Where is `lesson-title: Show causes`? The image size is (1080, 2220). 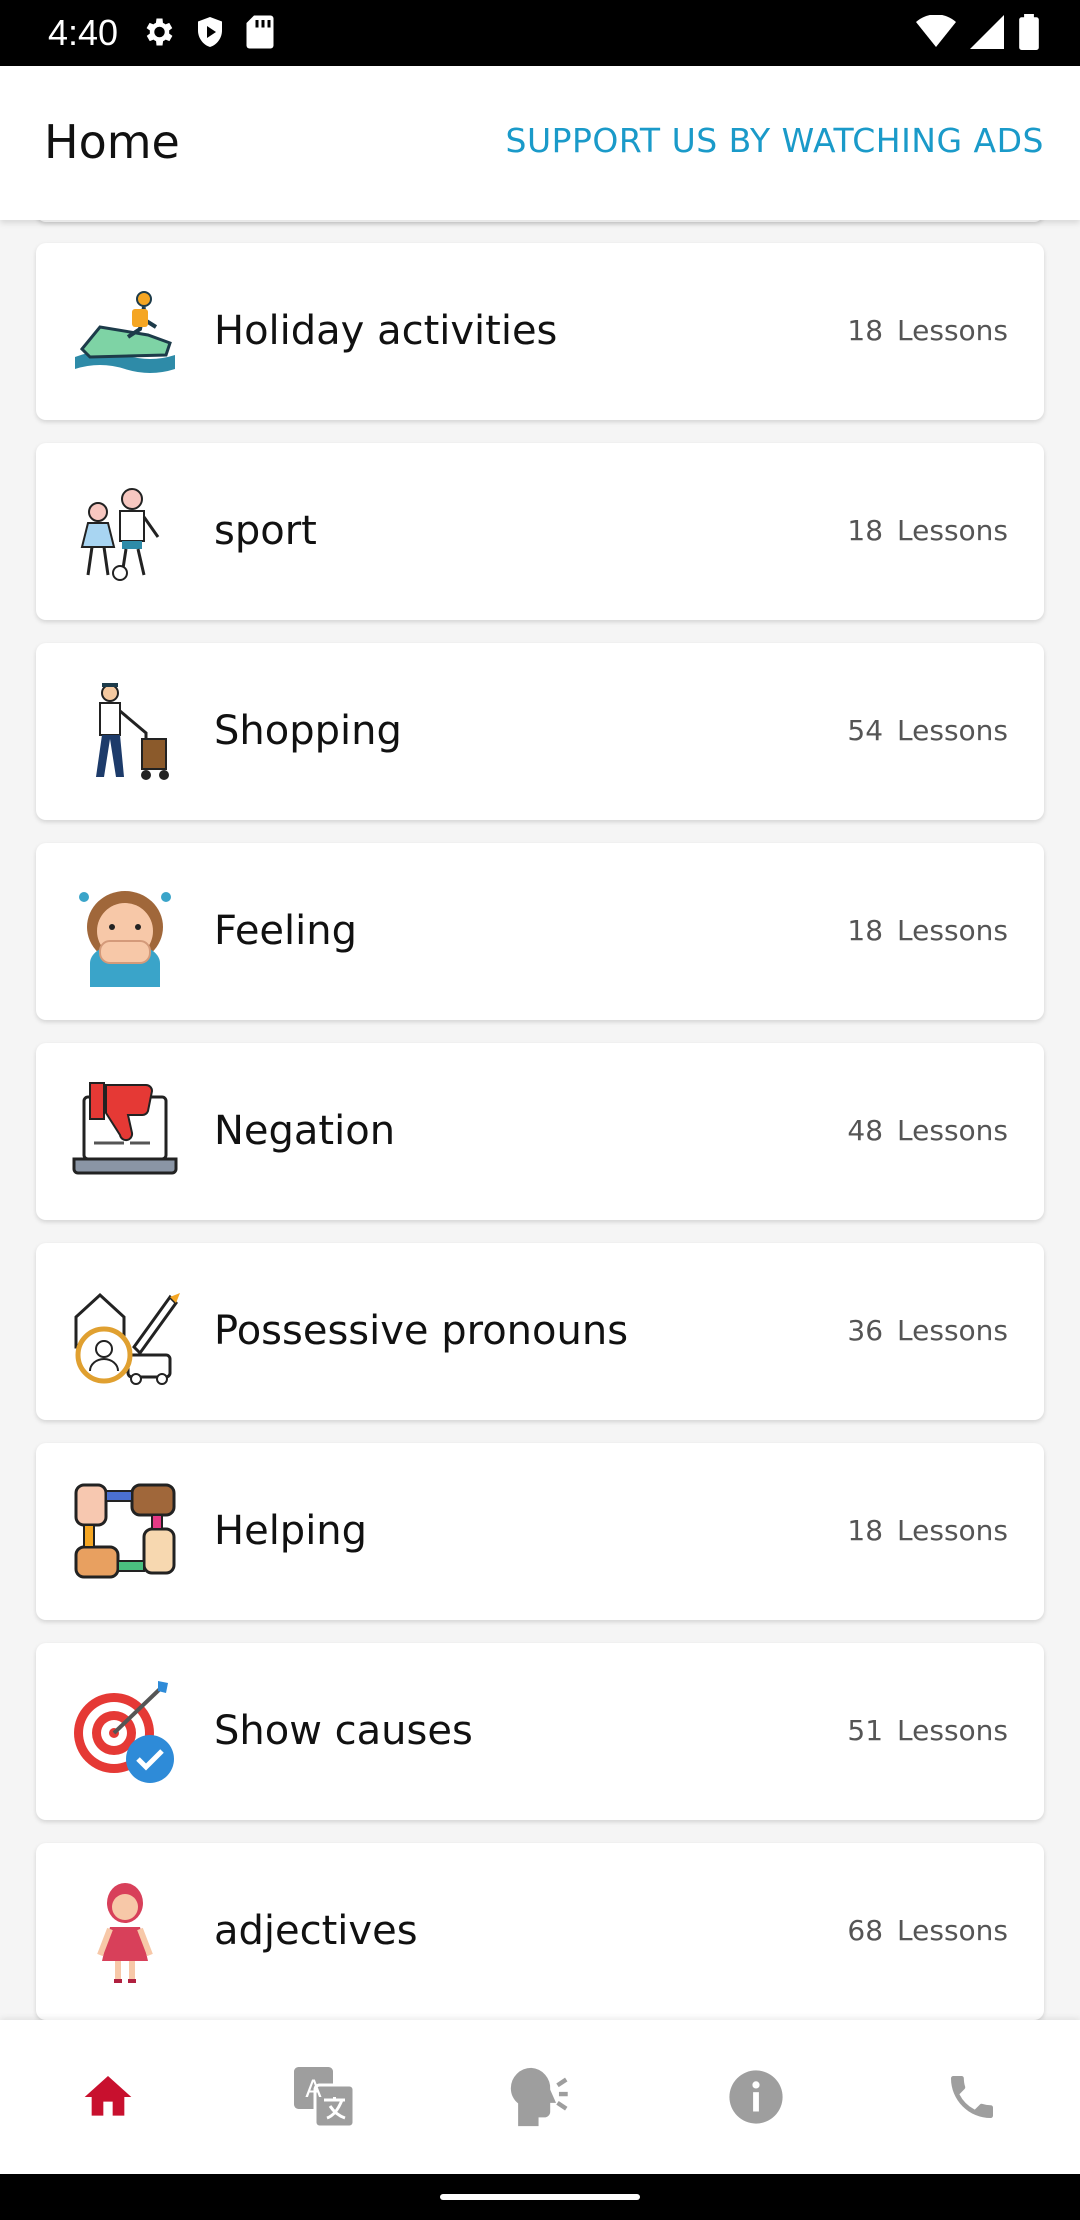 lesson-title: Show causes is located at coordinates (343, 1731).